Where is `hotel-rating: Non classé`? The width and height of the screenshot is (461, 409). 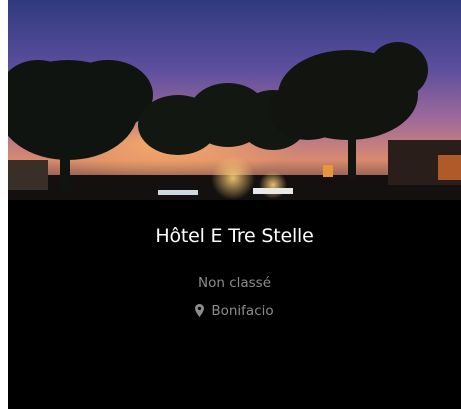
hotel-rating: Non classé is located at coordinates (234, 283).